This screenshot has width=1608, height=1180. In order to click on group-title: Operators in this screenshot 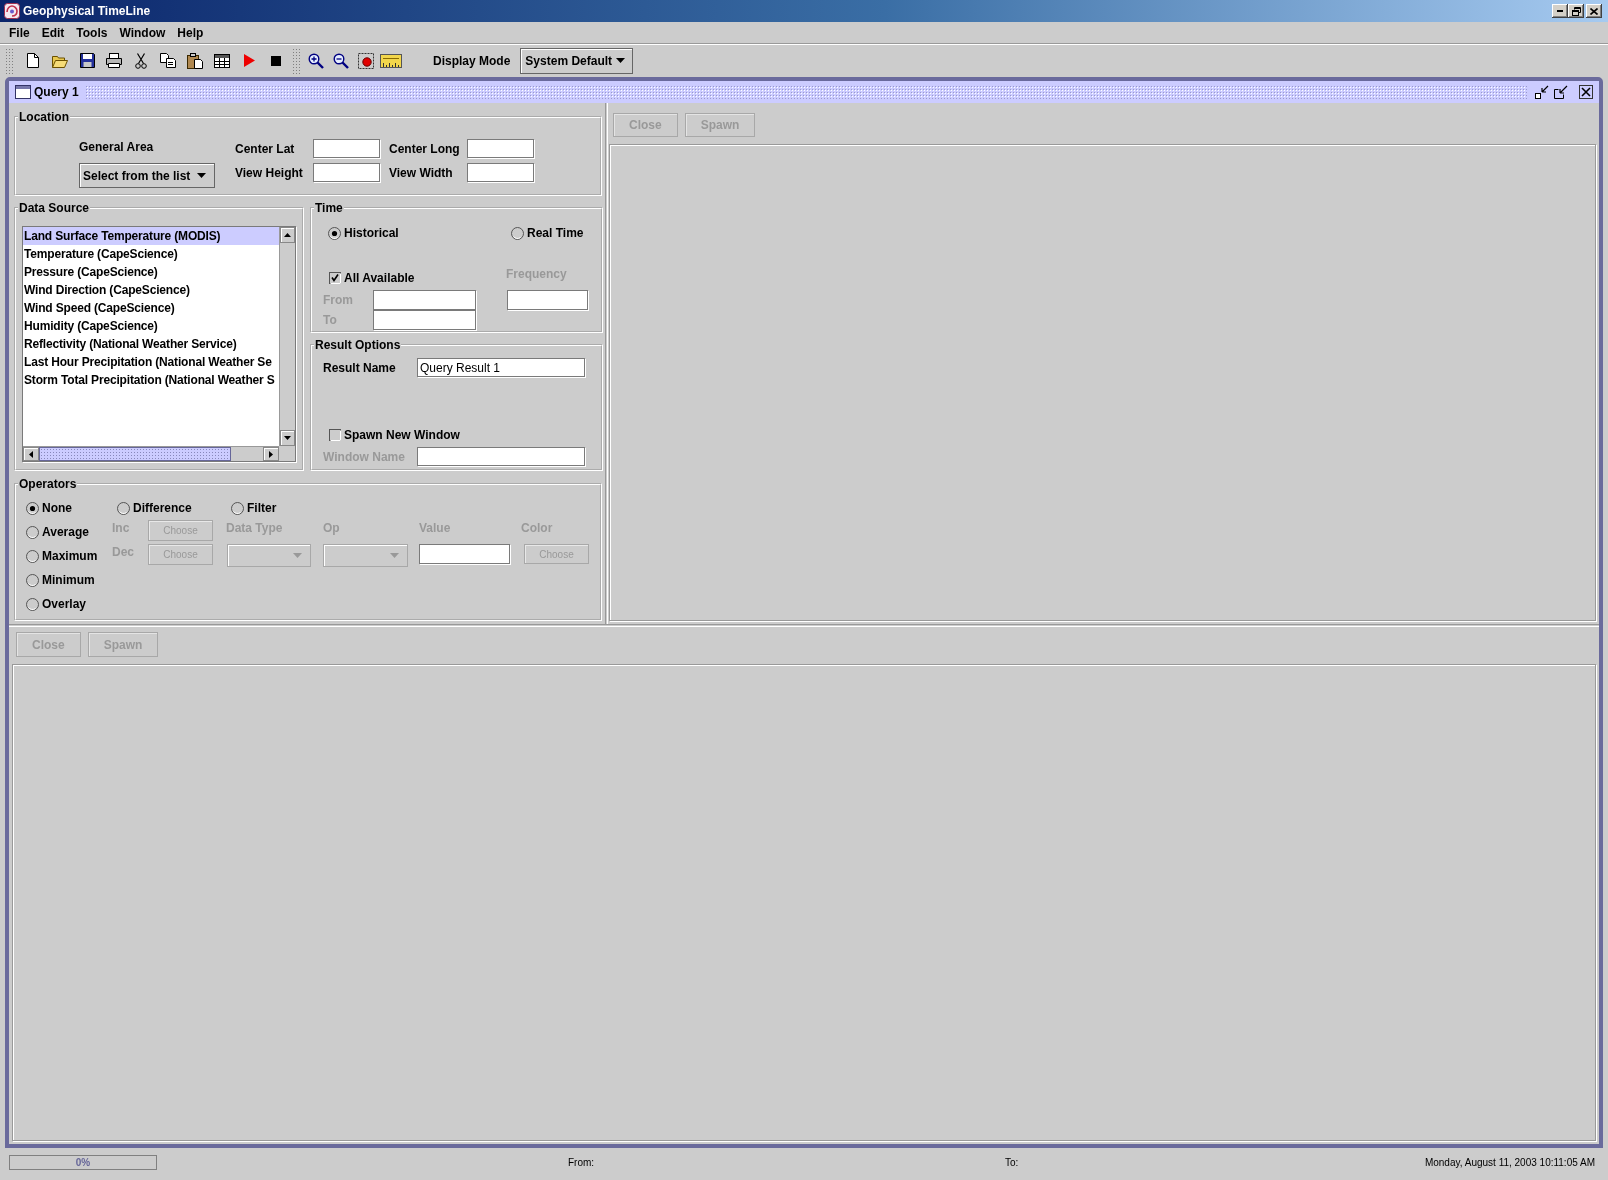, I will do `click(48, 484)`.